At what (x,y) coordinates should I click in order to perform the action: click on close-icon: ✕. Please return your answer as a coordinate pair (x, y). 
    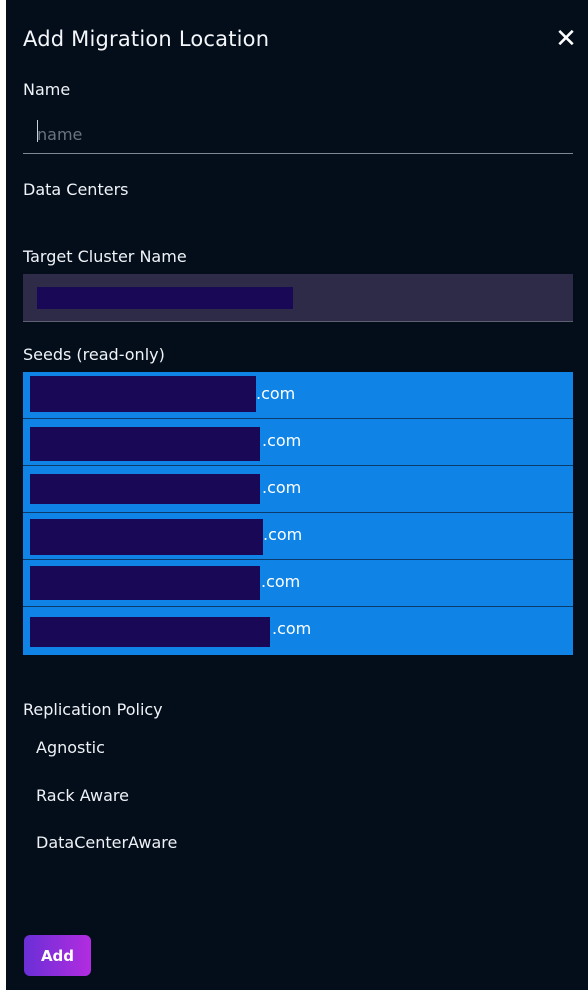
    Looking at the image, I should click on (566, 39).